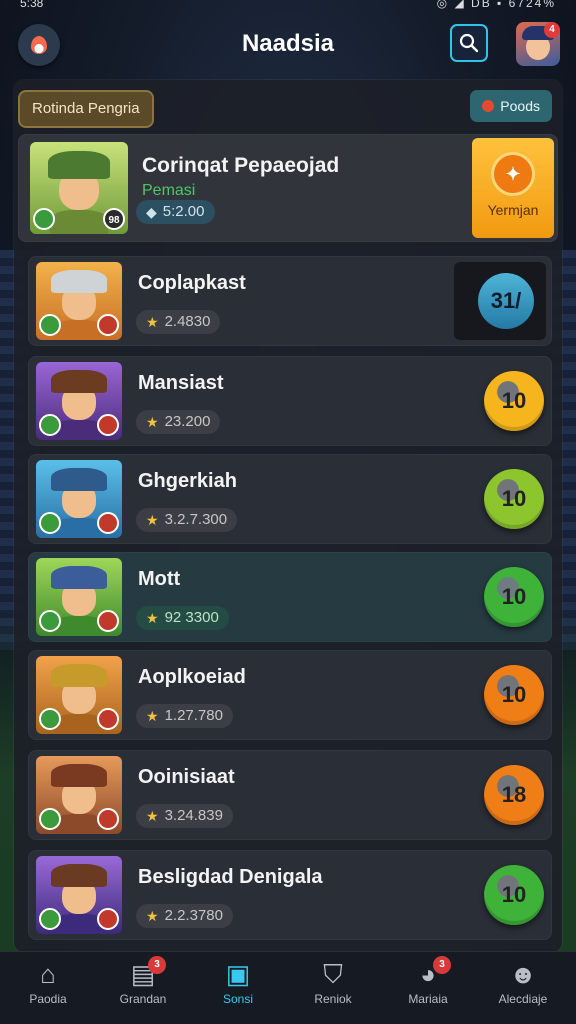 Image resolution: width=576 pixels, height=1024 pixels. I want to click on row-name: Ghgerkiah, so click(187, 481).